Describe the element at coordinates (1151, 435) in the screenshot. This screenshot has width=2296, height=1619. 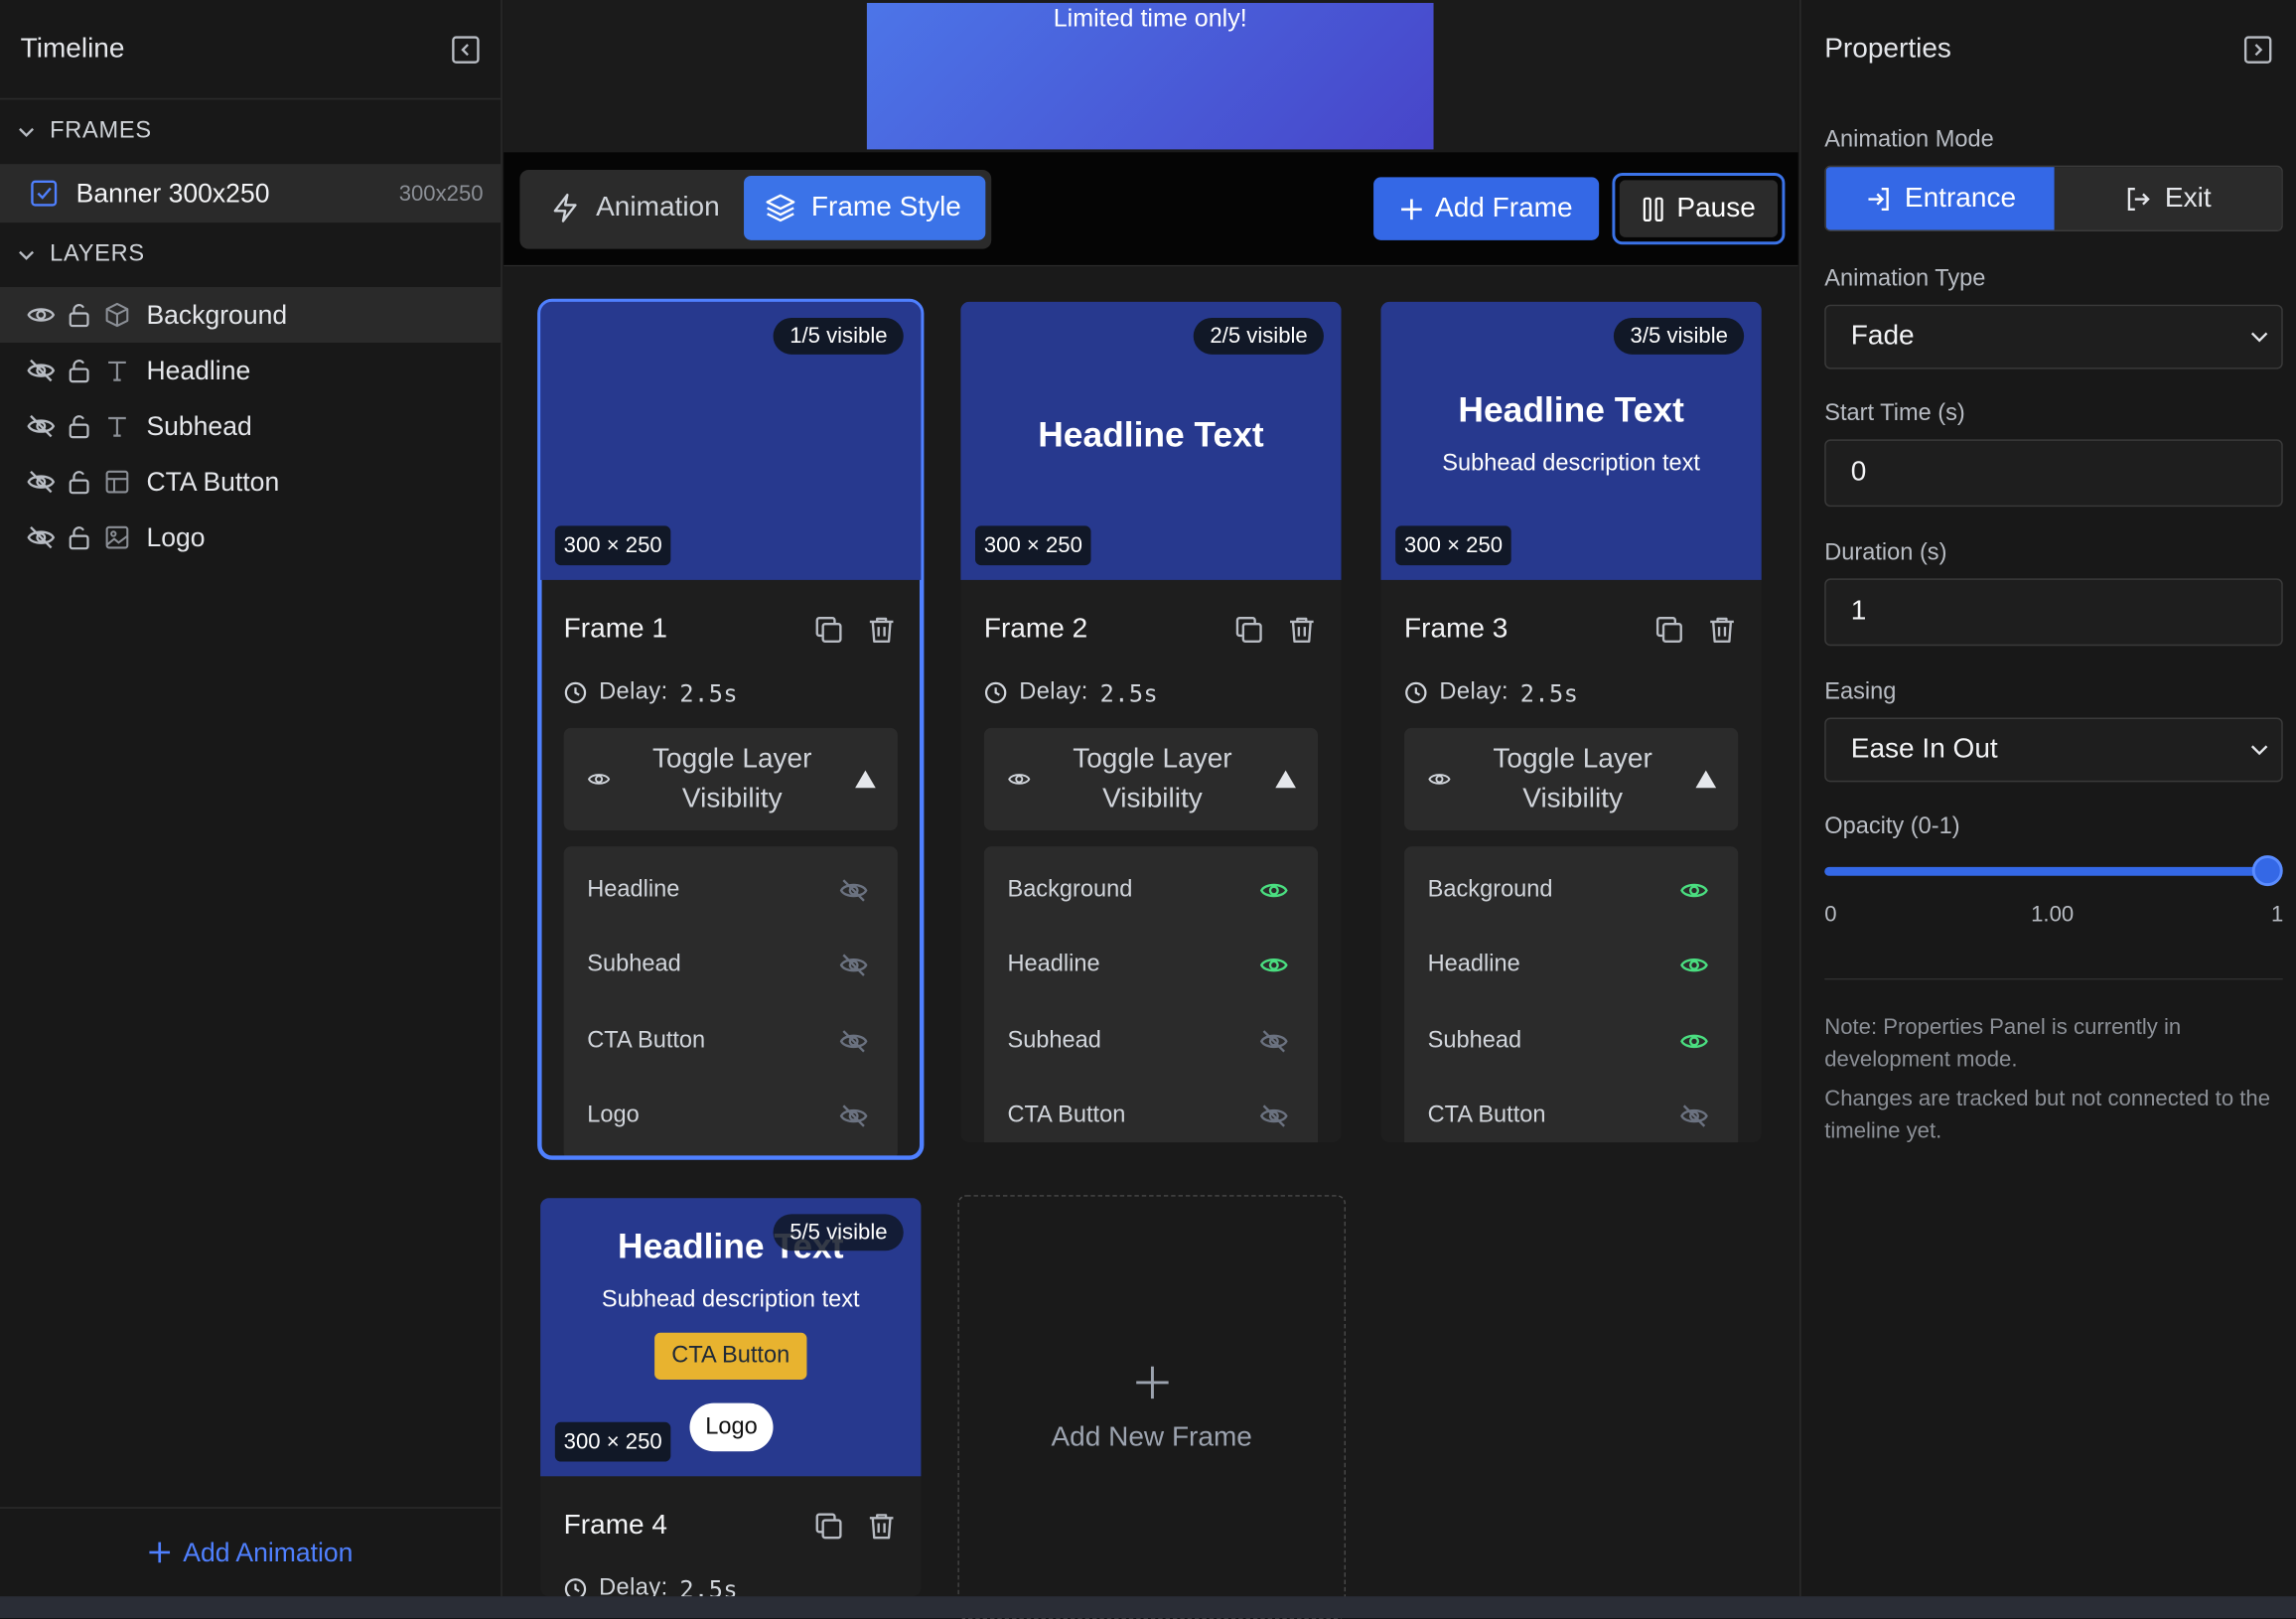
I see `thumbnail-headline: Headline Text` at that location.